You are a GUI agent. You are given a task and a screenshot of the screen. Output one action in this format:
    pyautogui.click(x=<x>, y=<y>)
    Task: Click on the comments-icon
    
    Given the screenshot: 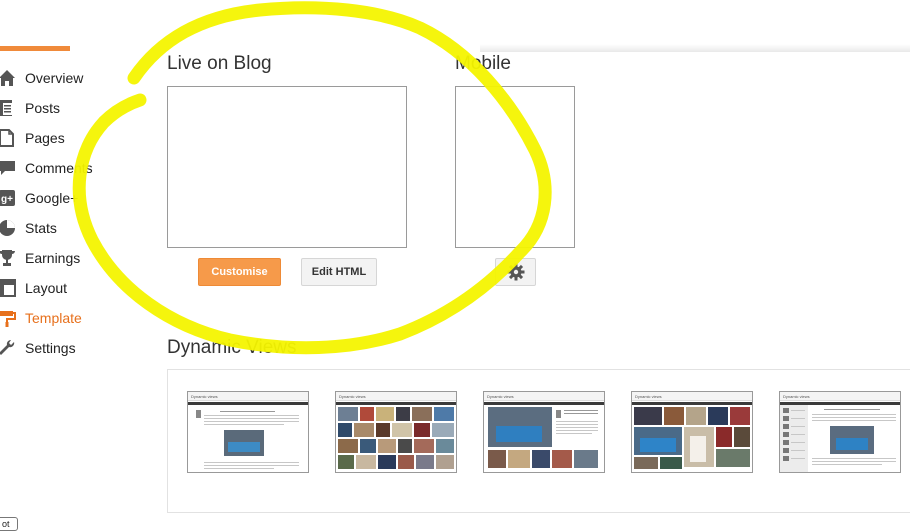 What is the action you would take?
    pyautogui.click(x=8, y=168)
    